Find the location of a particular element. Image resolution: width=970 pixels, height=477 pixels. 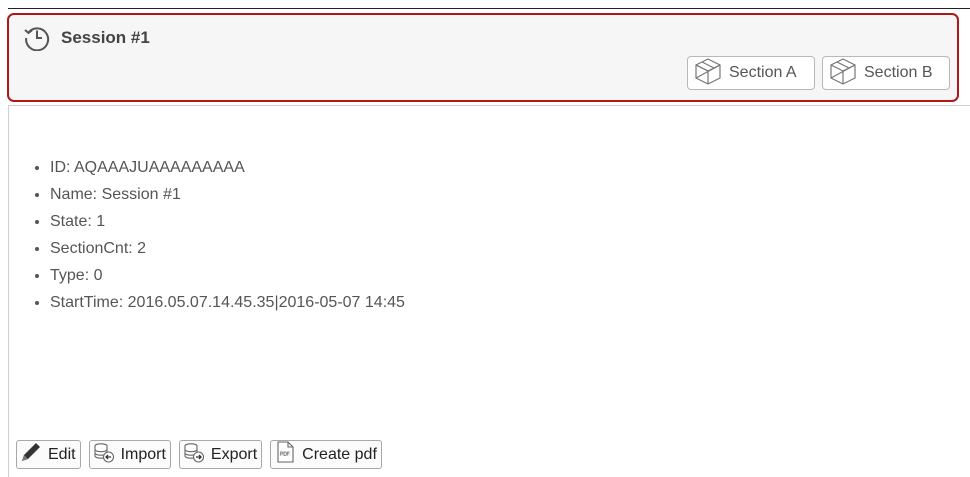

import-button: Import is located at coordinates (129, 454).